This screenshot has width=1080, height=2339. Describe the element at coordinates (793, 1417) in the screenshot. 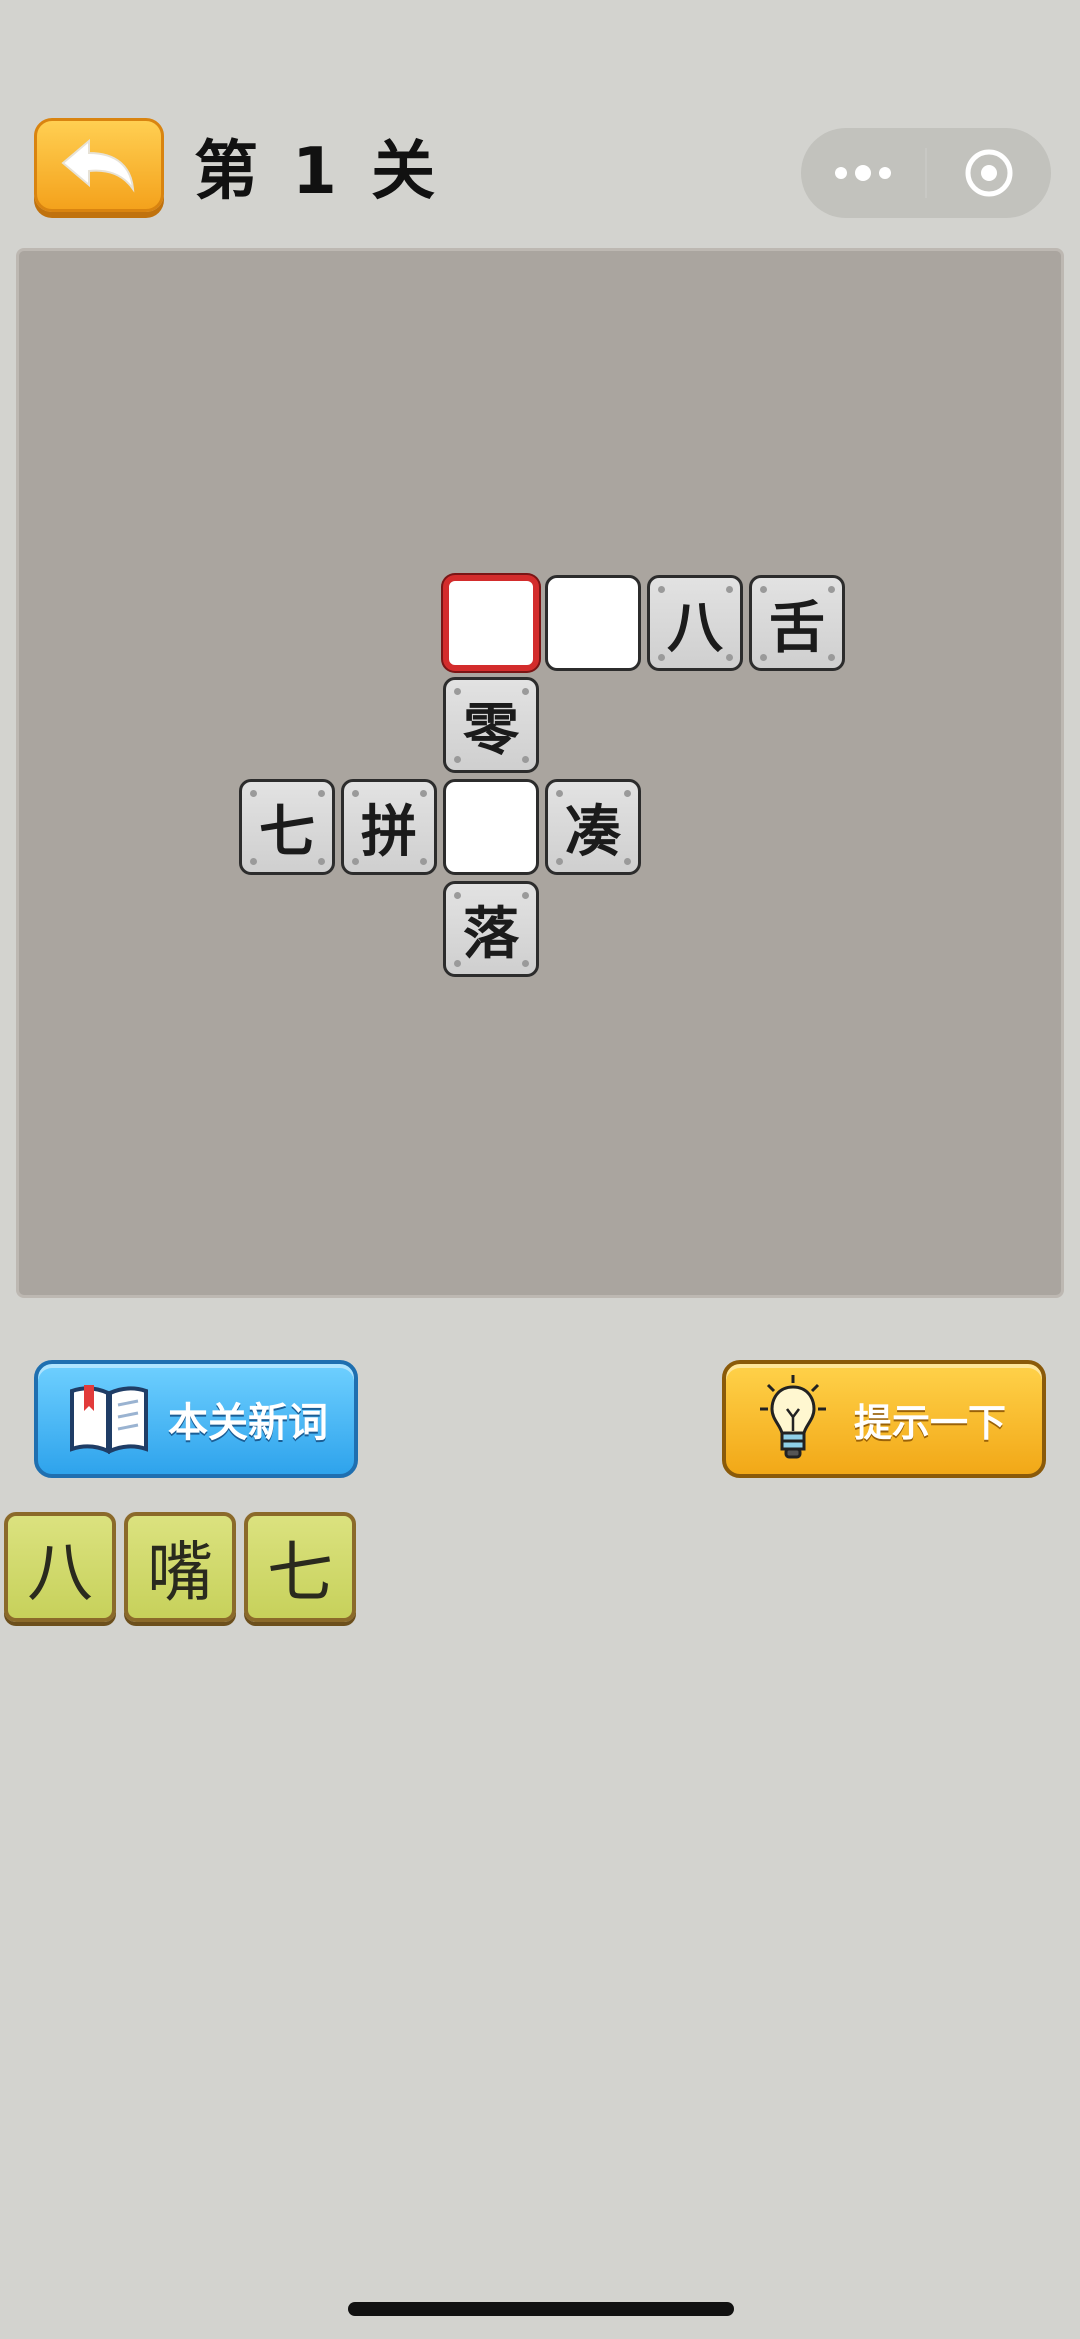

I see `light-bulb-icon` at that location.